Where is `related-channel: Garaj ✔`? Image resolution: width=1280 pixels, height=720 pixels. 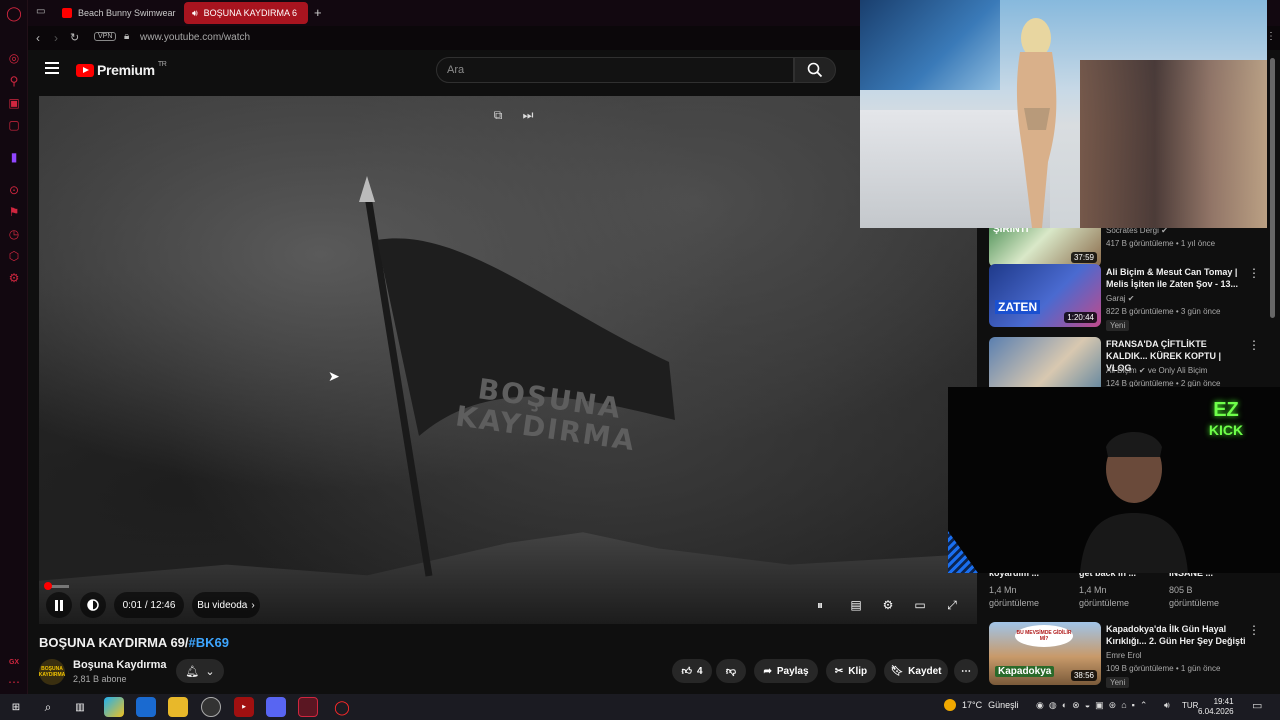
related-channel: Garaj ✔ is located at coordinates (1120, 298).